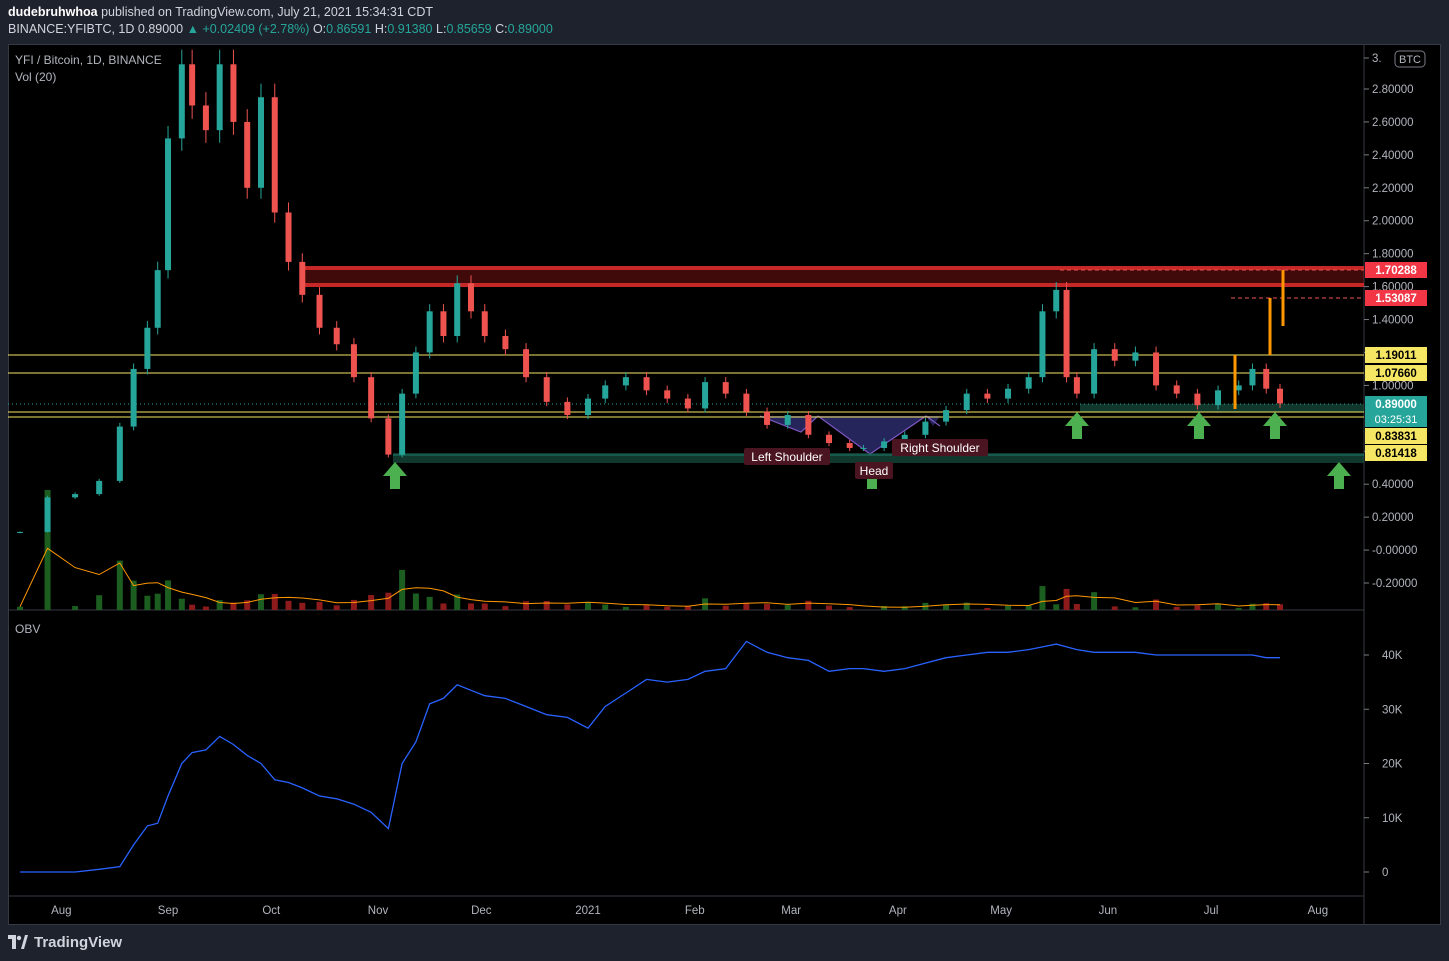 The width and height of the screenshot is (1449, 961). What do you see at coordinates (898, 911) in the screenshot?
I see `time-tick-label: Apr` at bounding box center [898, 911].